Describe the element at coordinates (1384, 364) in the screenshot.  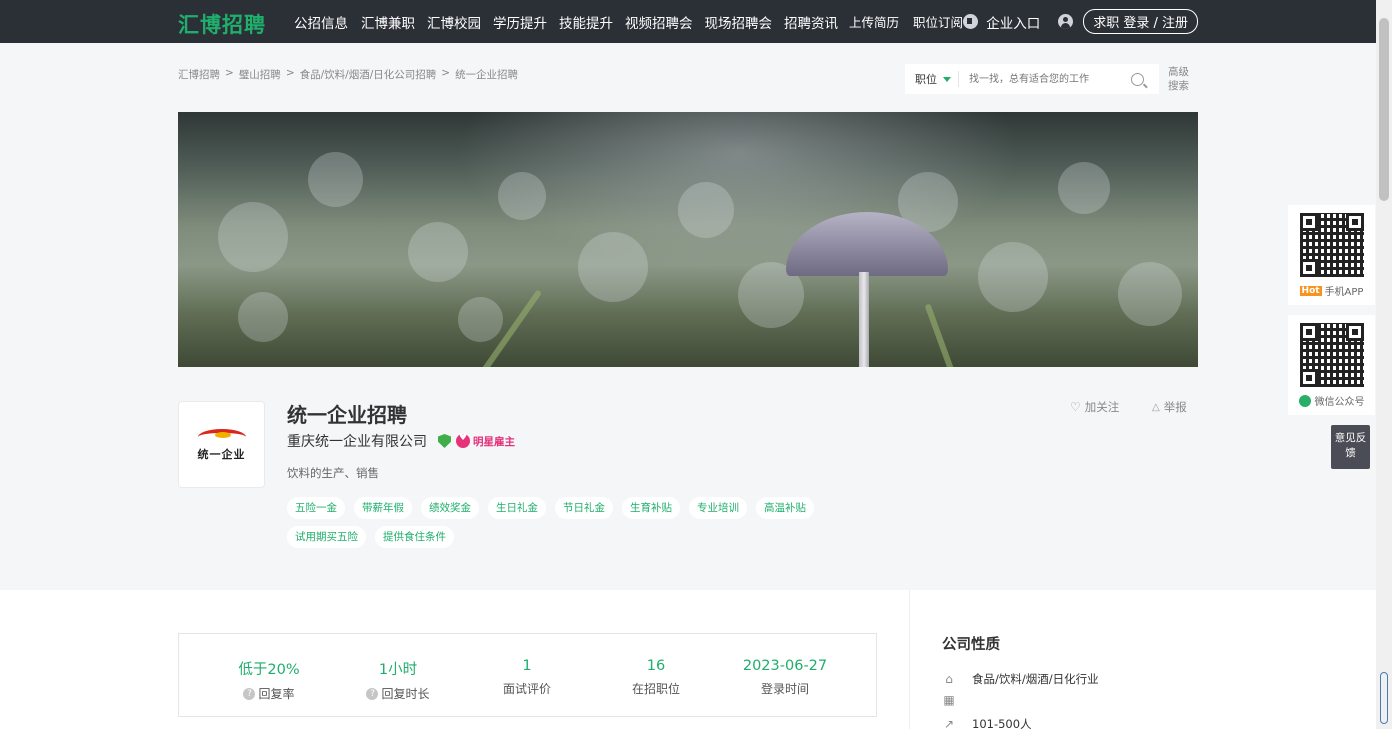
I see `page-scrollbar` at that location.